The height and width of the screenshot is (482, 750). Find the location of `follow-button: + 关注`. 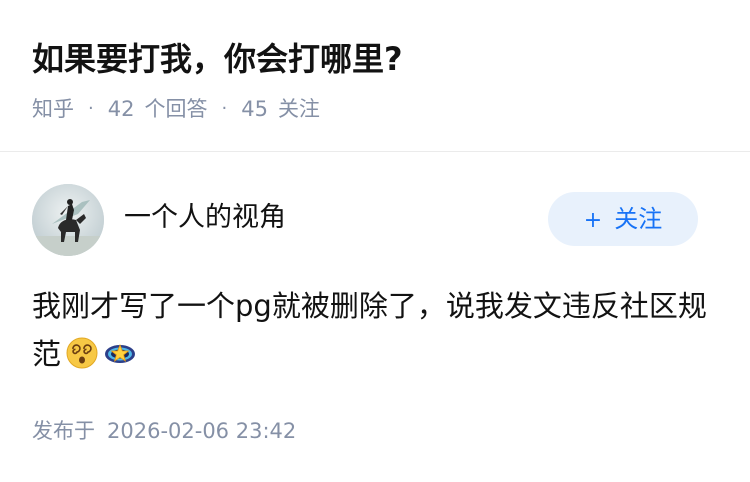

follow-button: + 关注 is located at coordinates (623, 219).